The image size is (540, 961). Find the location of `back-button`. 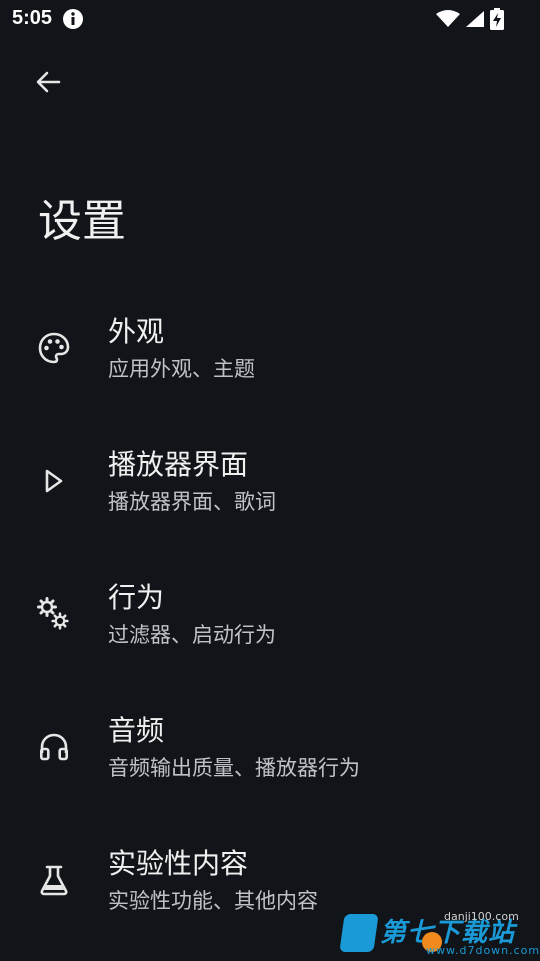

back-button is located at coordinates (48, 84).